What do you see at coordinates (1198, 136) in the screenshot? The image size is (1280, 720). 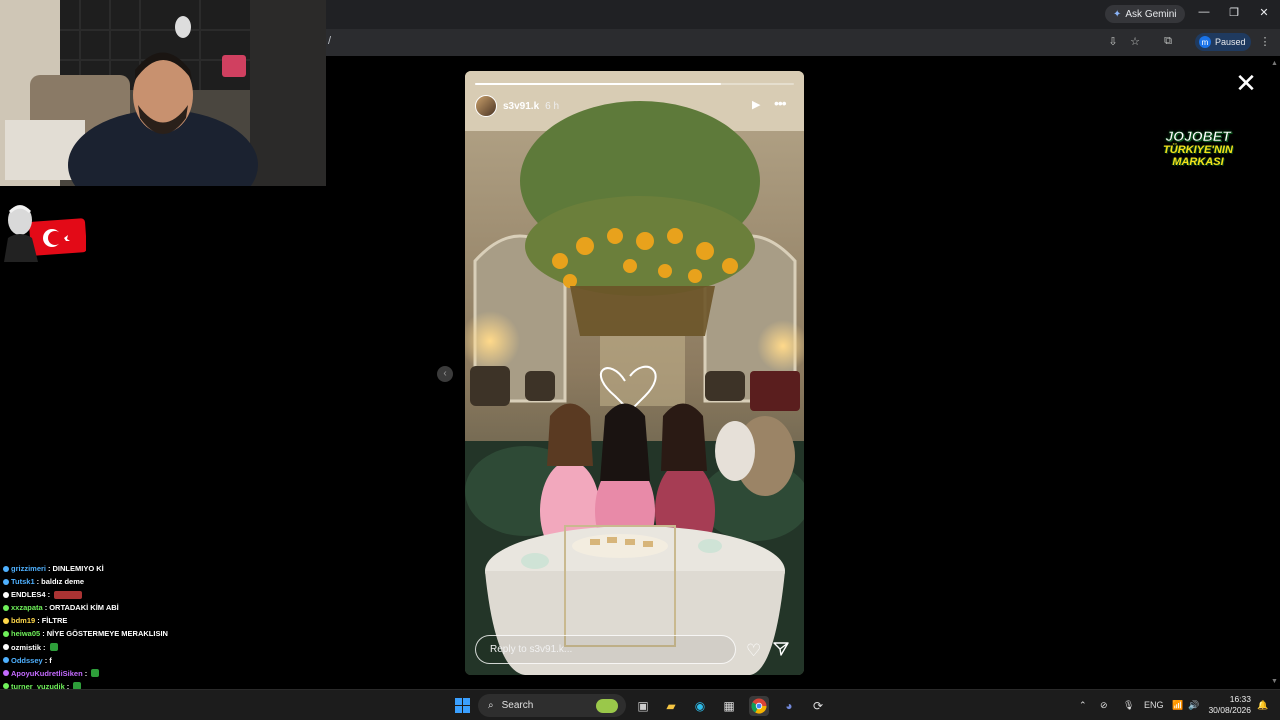 I see `sponsor-line-1: JOJOBET` at bounding box center [1198, 136].